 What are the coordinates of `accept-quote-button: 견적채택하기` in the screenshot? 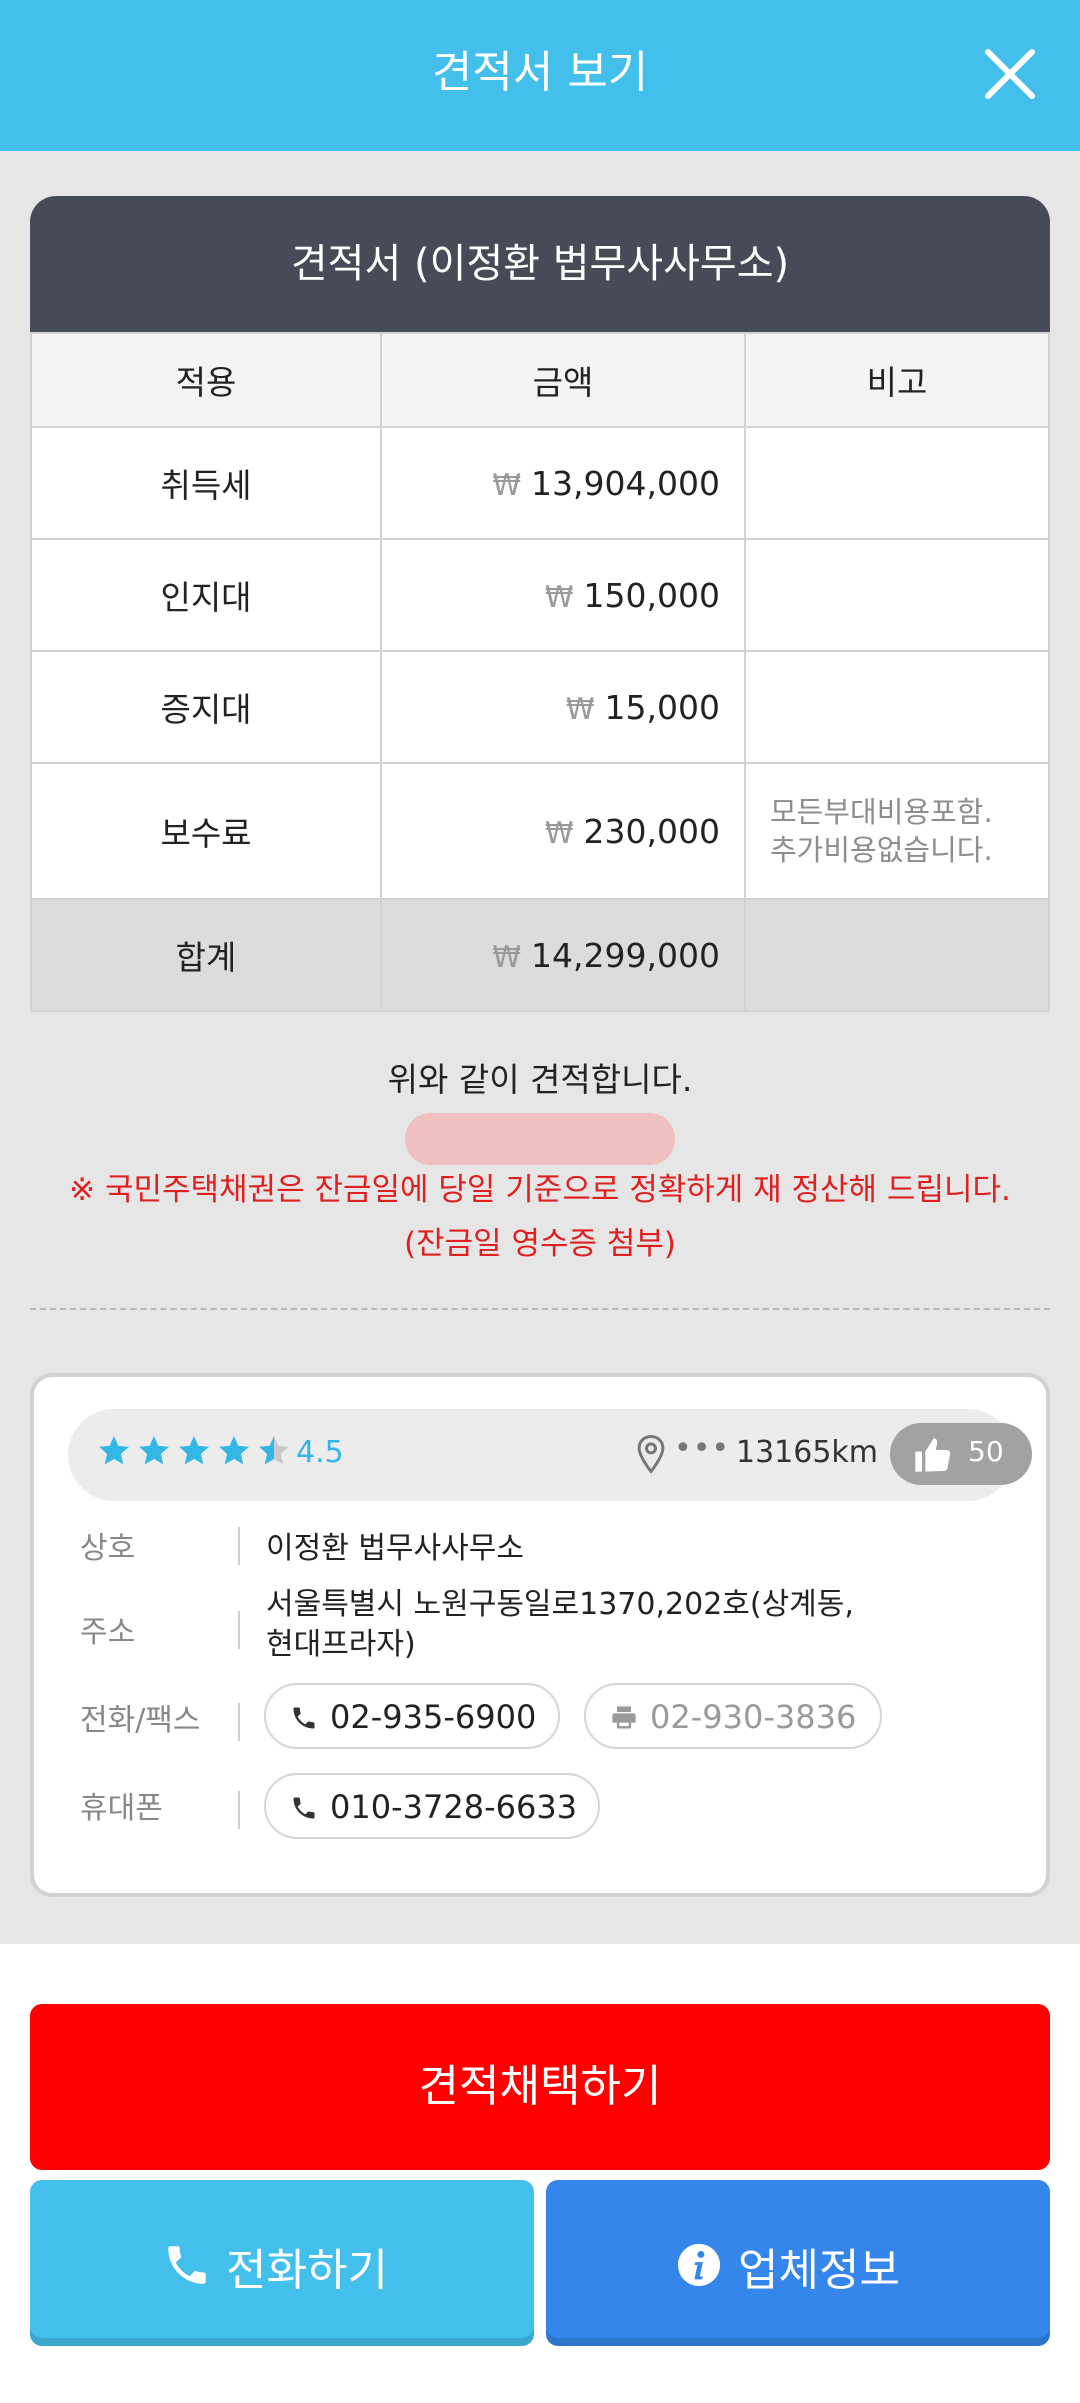 It's located at (540, 2087).